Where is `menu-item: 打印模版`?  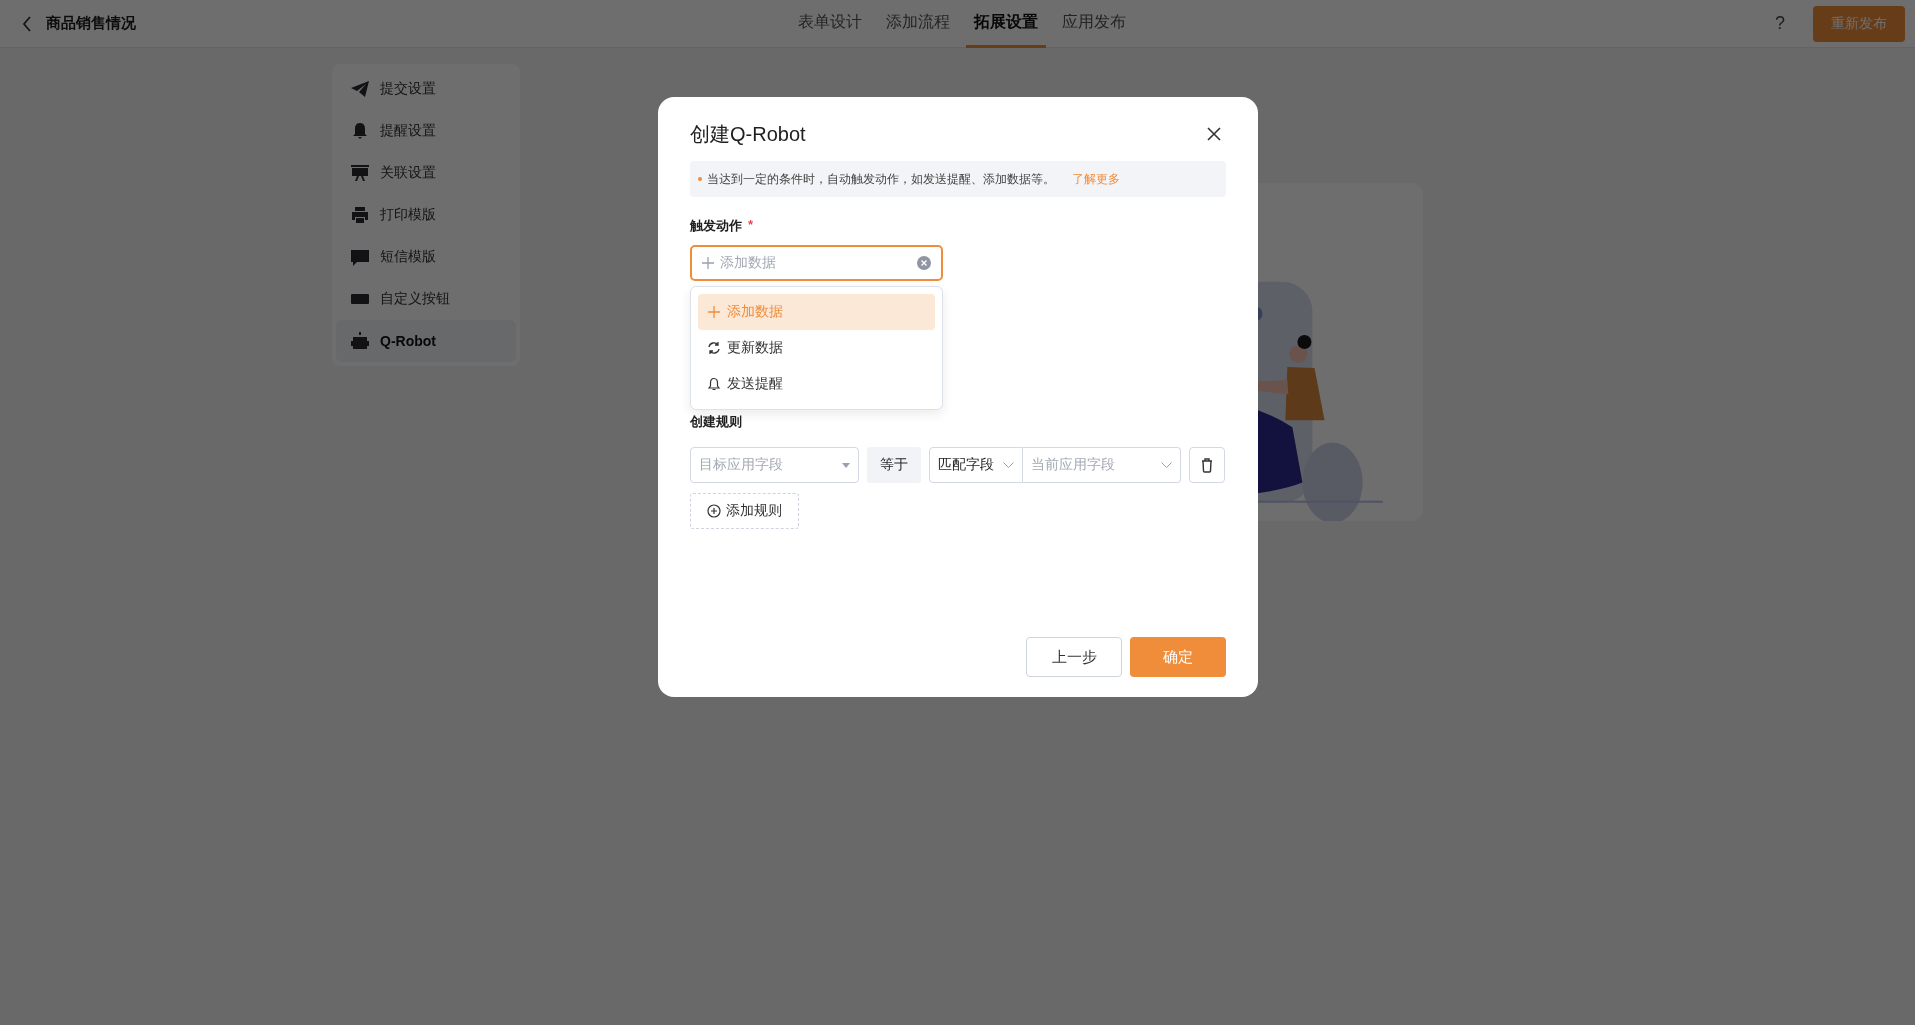
menu-item: 打印模版 is located at coordinates (426, 215).